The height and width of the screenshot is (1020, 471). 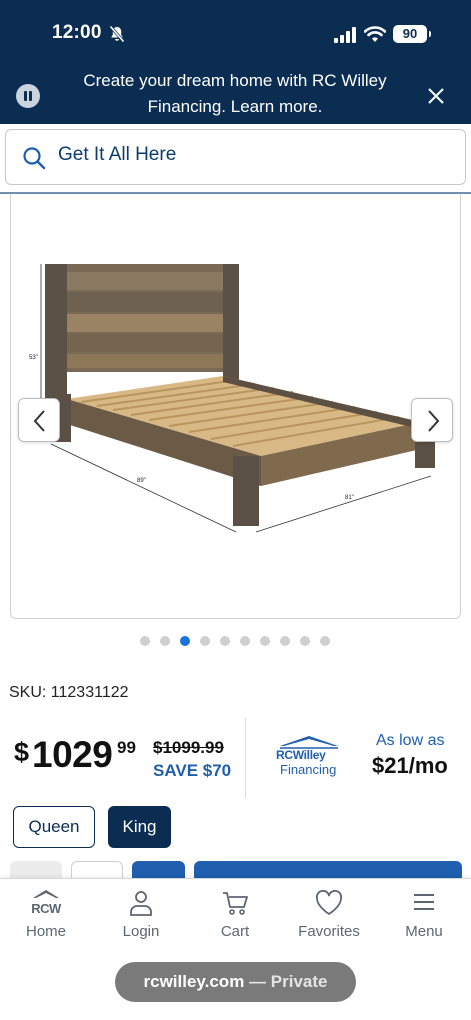 What do you see at coordinates (117, 34) in the screenshot?
I see `bell-slash-icon` at bounding box center [117, 34].